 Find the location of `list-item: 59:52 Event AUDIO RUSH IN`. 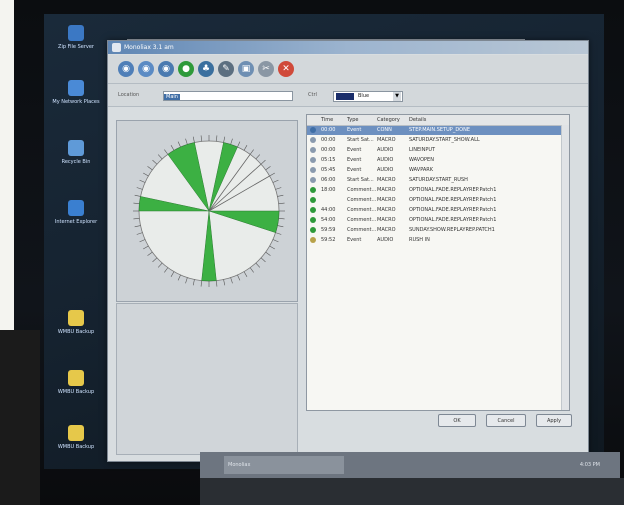

list-item: 59:52 Event AUDIO RUSH IN is located at coordinates (438, 240).